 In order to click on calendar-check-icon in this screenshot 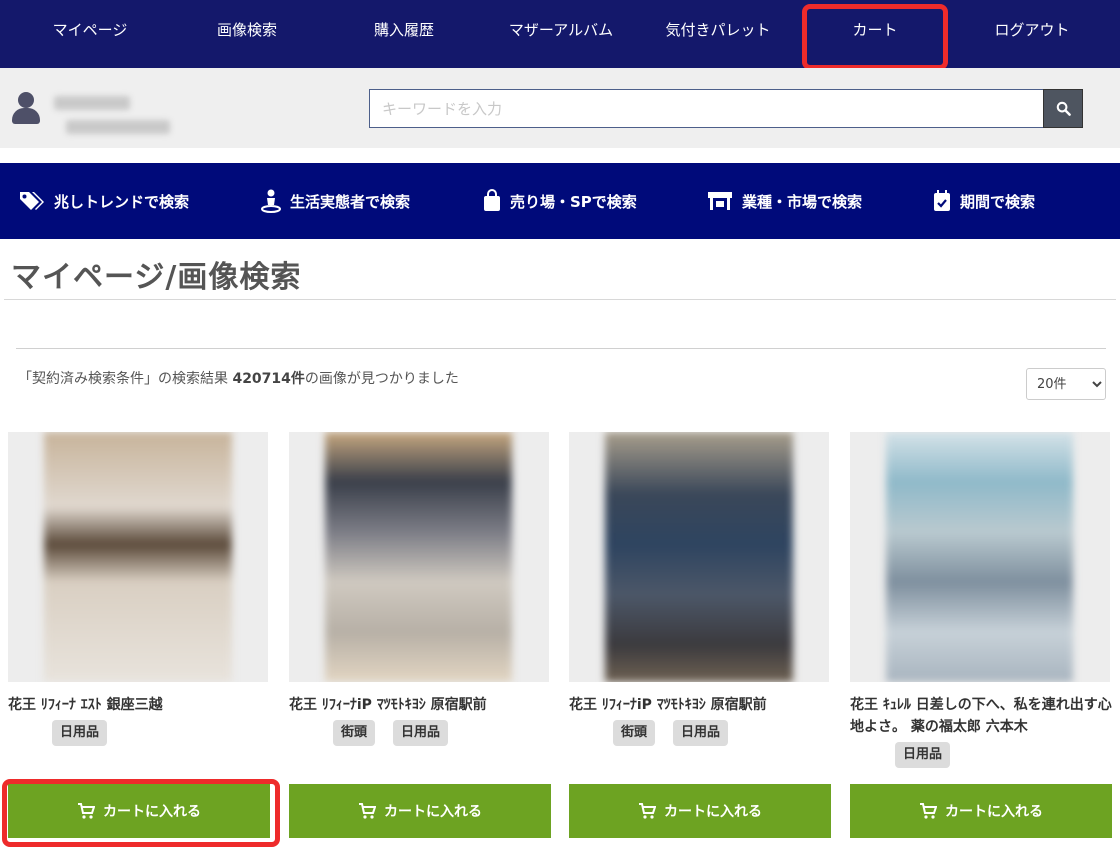, I will do `click(942, 200)`.